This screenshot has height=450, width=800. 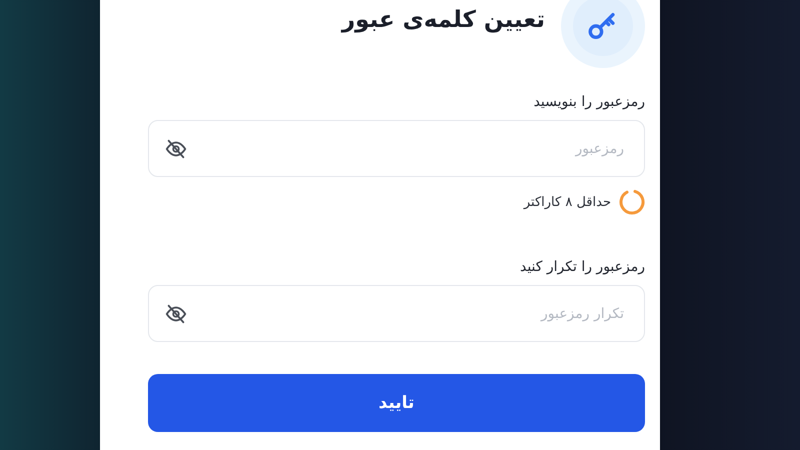 I want to click on field-label: رمزعبور را تکرار کنید, so click(x=581, y=267).